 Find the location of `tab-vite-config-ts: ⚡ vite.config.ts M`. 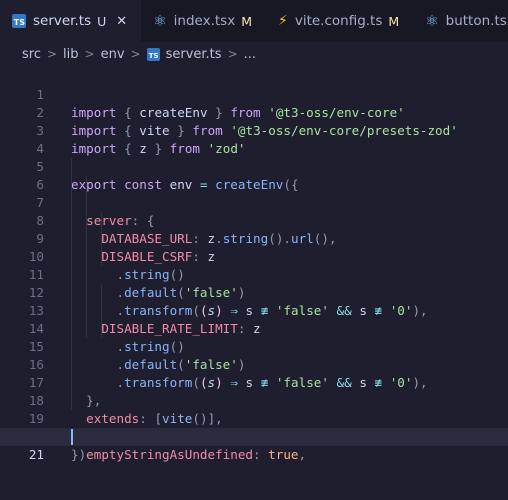

tab-vite-config-ts: ⚡ vite.config.ts M is located at coordinates (339, 21).